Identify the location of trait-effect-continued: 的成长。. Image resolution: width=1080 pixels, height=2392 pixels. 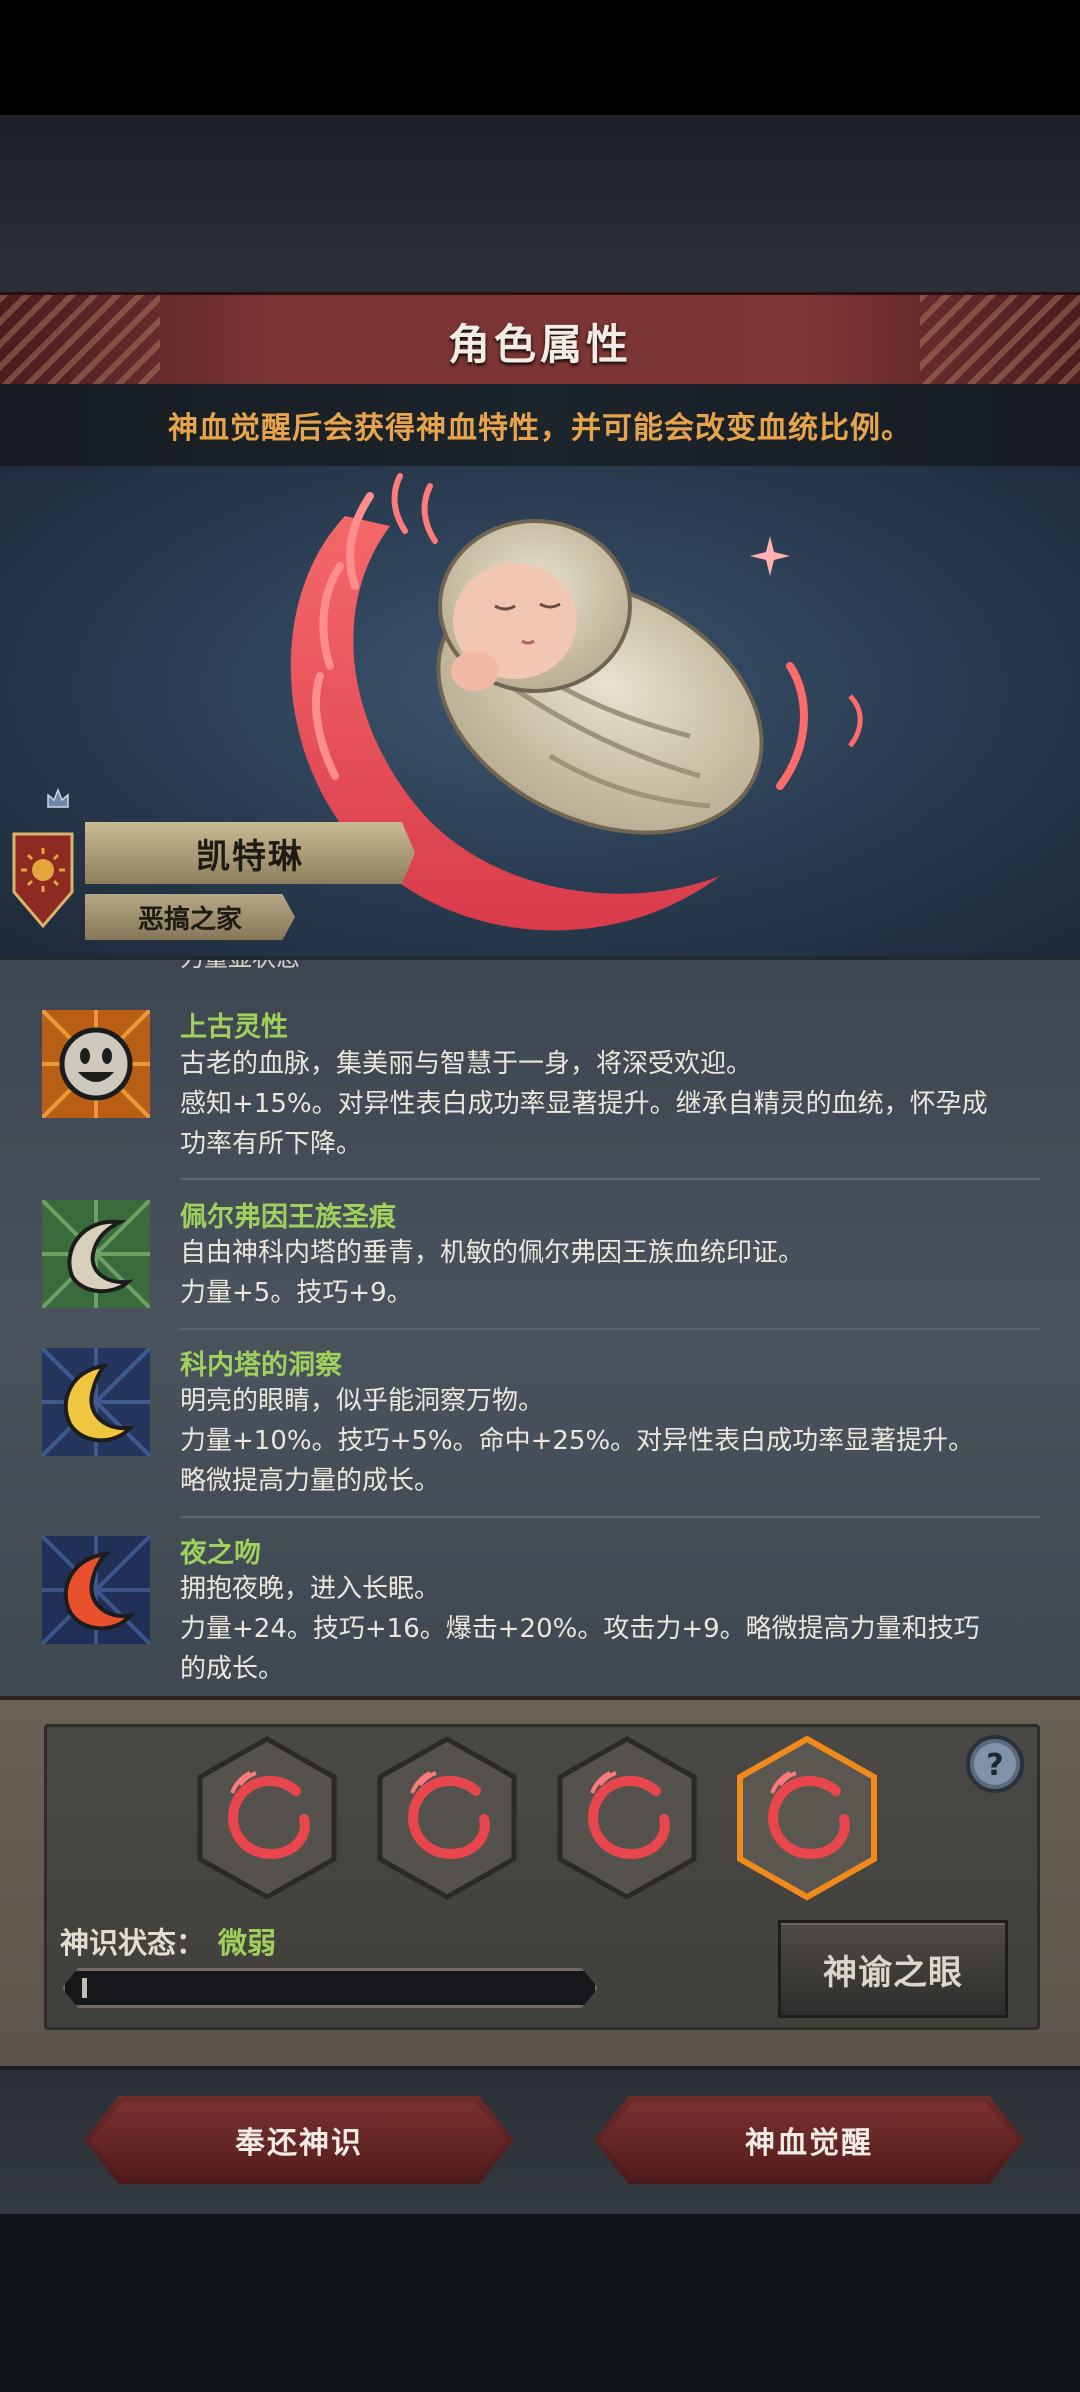
(232, 1669).